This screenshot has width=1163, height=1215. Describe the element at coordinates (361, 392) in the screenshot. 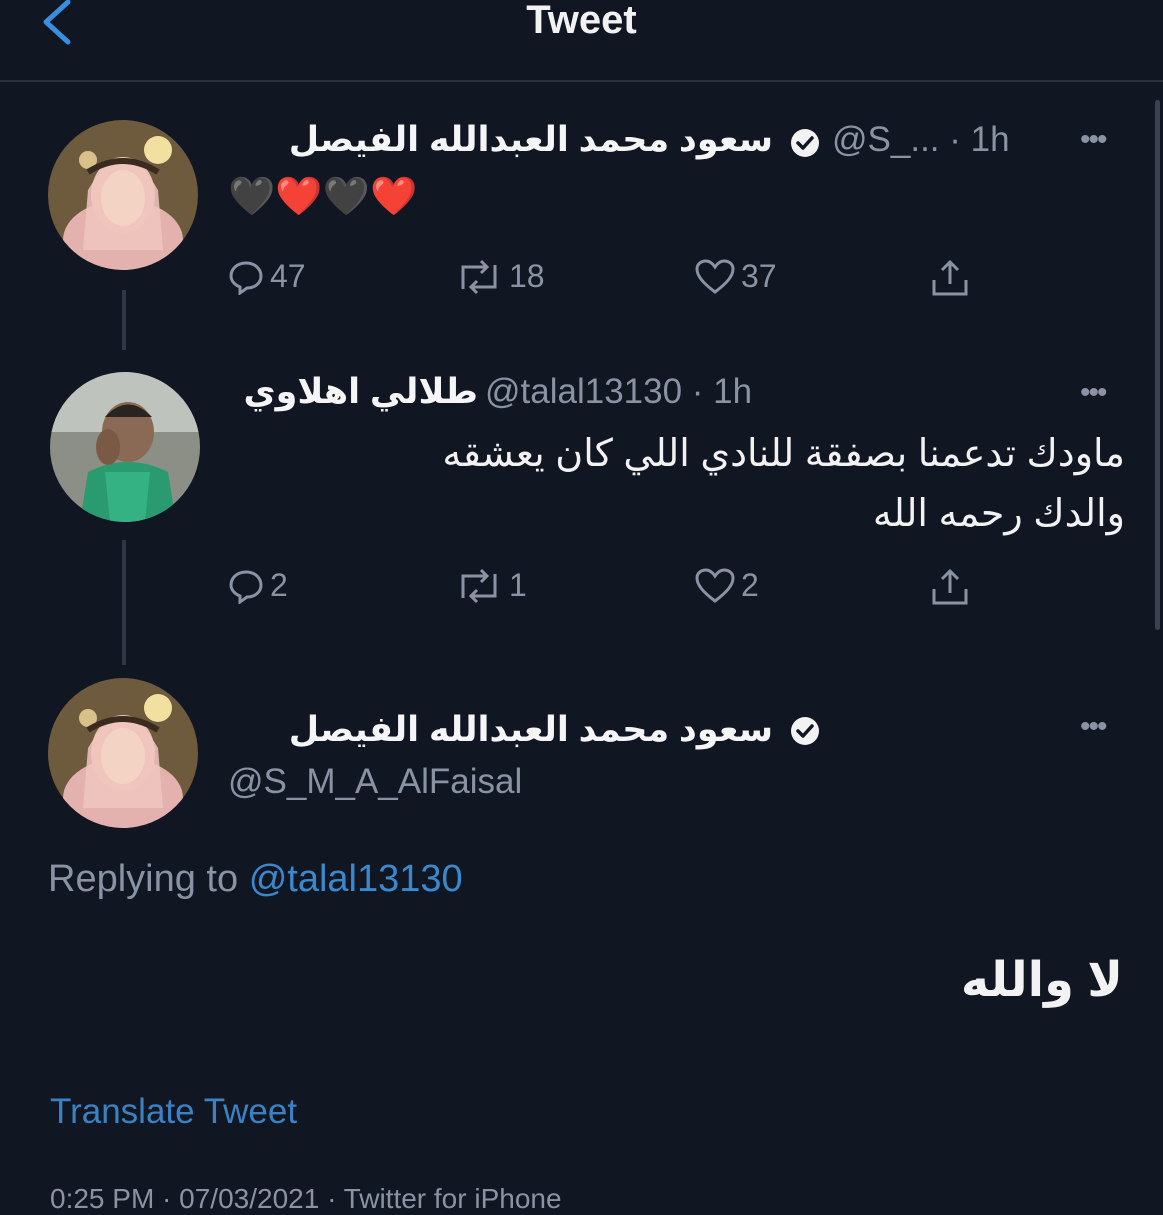

I see `tweet2-author-name: طلالي اهلاوي` at that location.